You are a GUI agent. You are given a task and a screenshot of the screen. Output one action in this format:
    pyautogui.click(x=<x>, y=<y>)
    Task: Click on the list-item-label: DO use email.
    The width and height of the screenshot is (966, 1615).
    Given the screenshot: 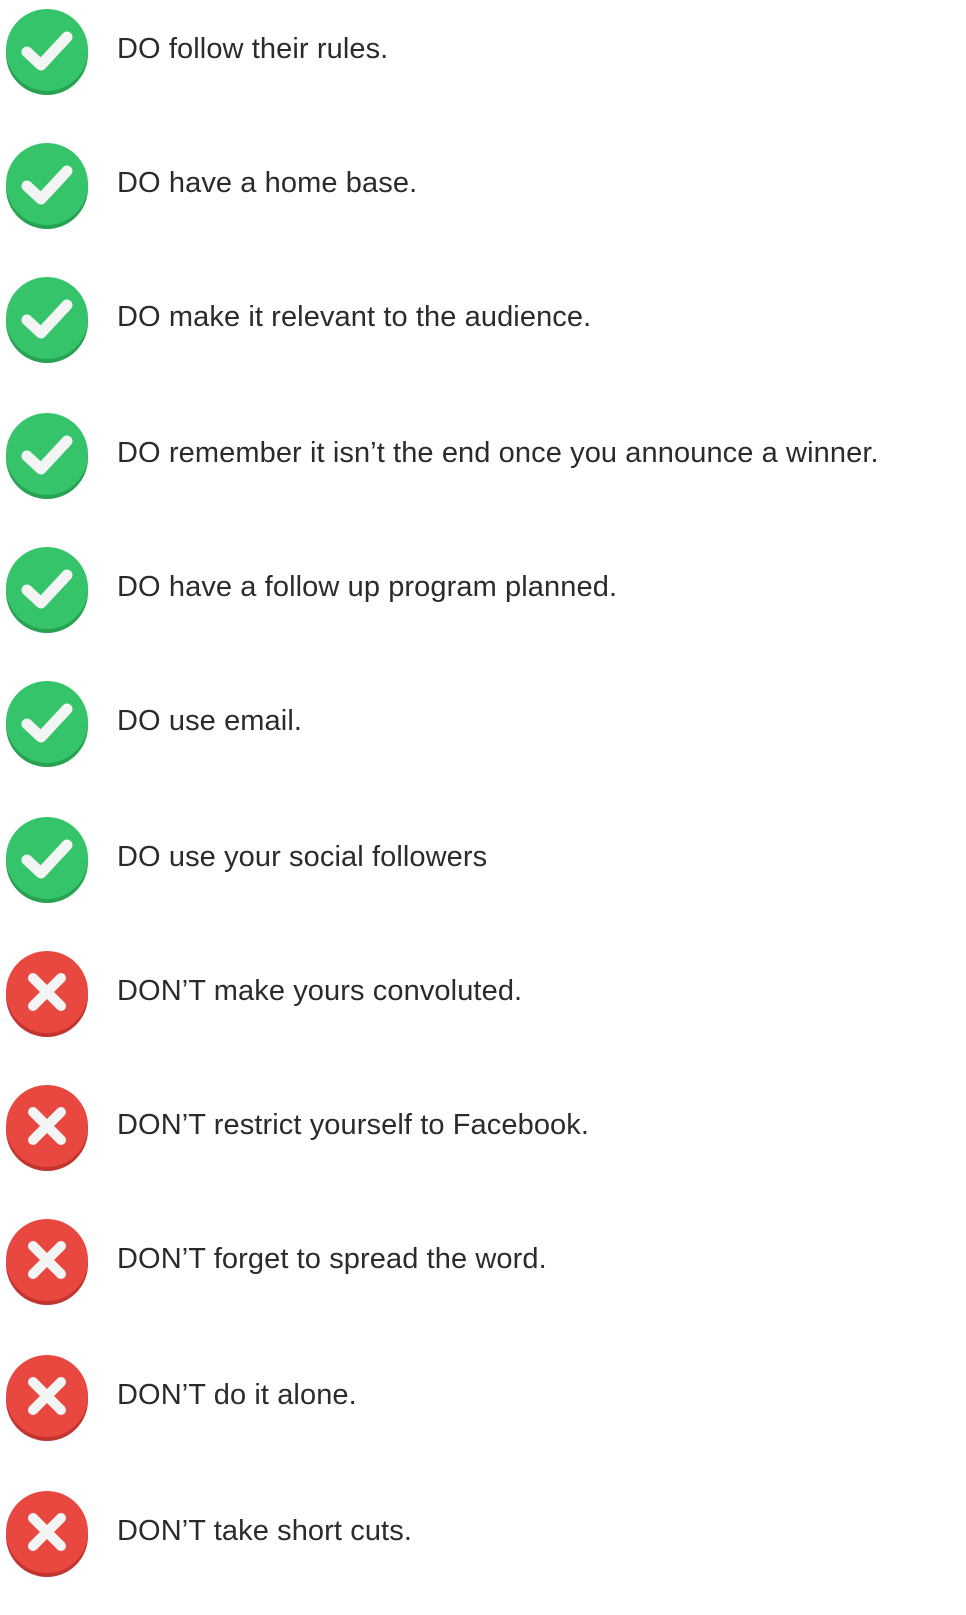 What is the action you would take?
    pyautogui.click(x=210, y=720)
    